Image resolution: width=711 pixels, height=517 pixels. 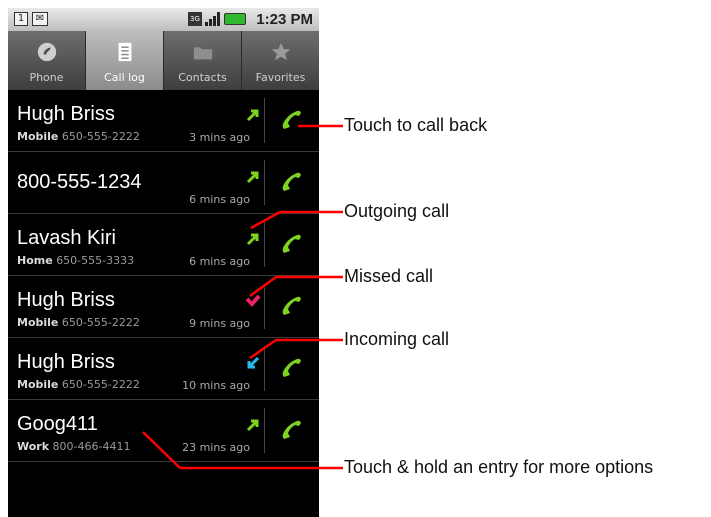 I want to click on callout-missed: Missed call, so click(x=389, y=276).